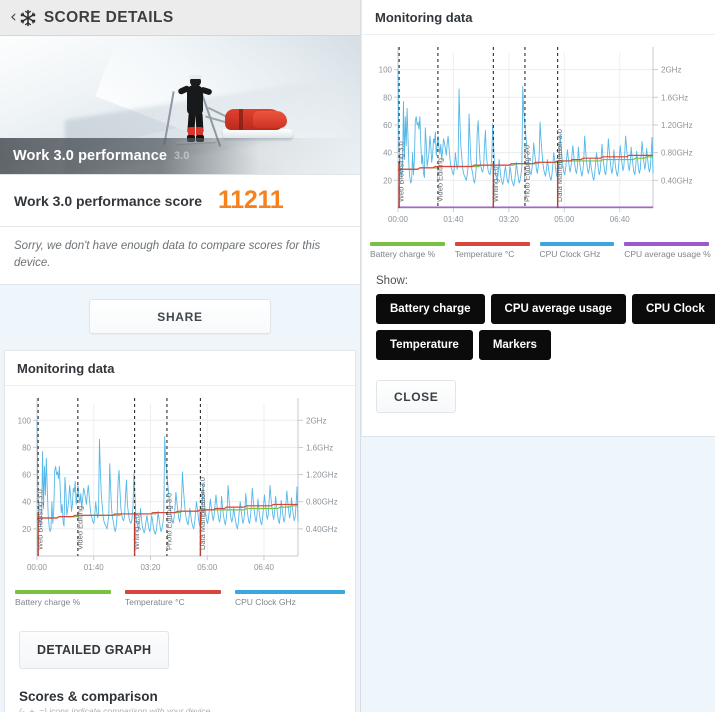  Describe the element at coordinates (48, 602) in the screenshot. I see `legend-label-battery: Battery charge %` at that location.